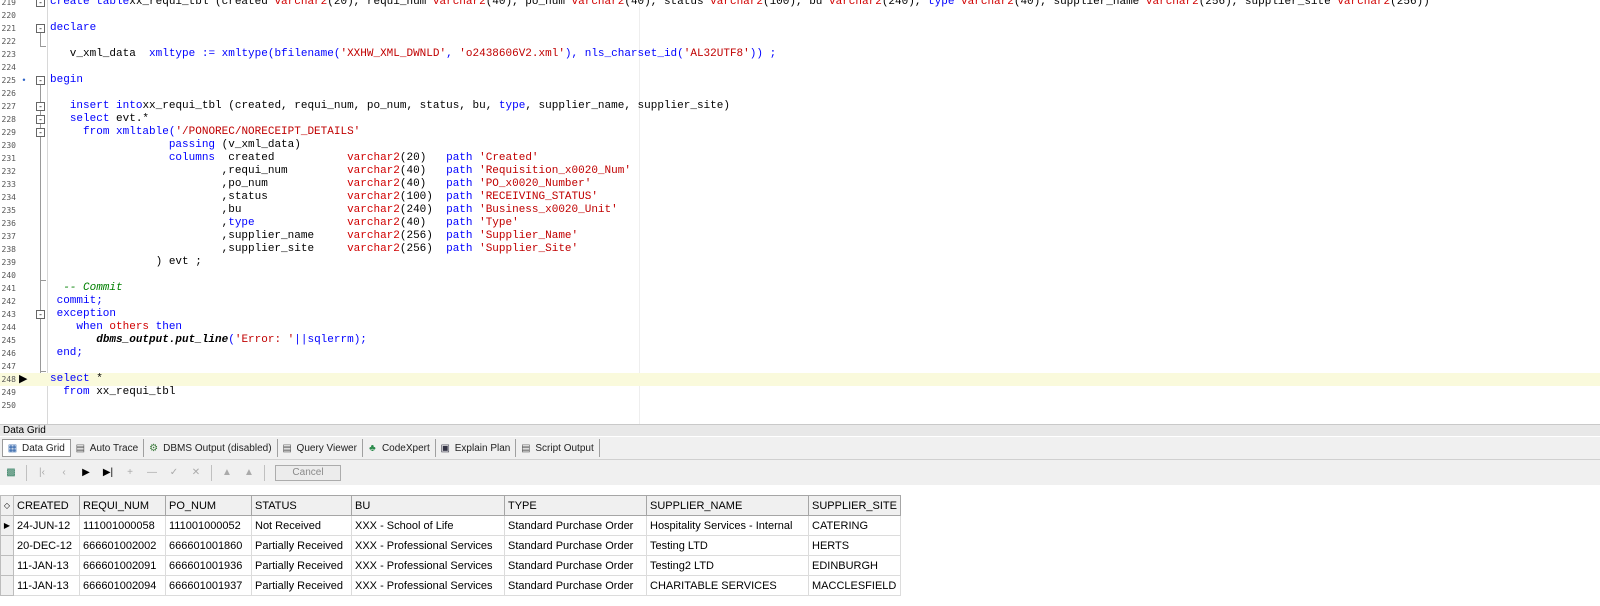 The image size is (1600, 606). I want to click on code-line: 249 from xx_requi_tbl, so click(800, 392).